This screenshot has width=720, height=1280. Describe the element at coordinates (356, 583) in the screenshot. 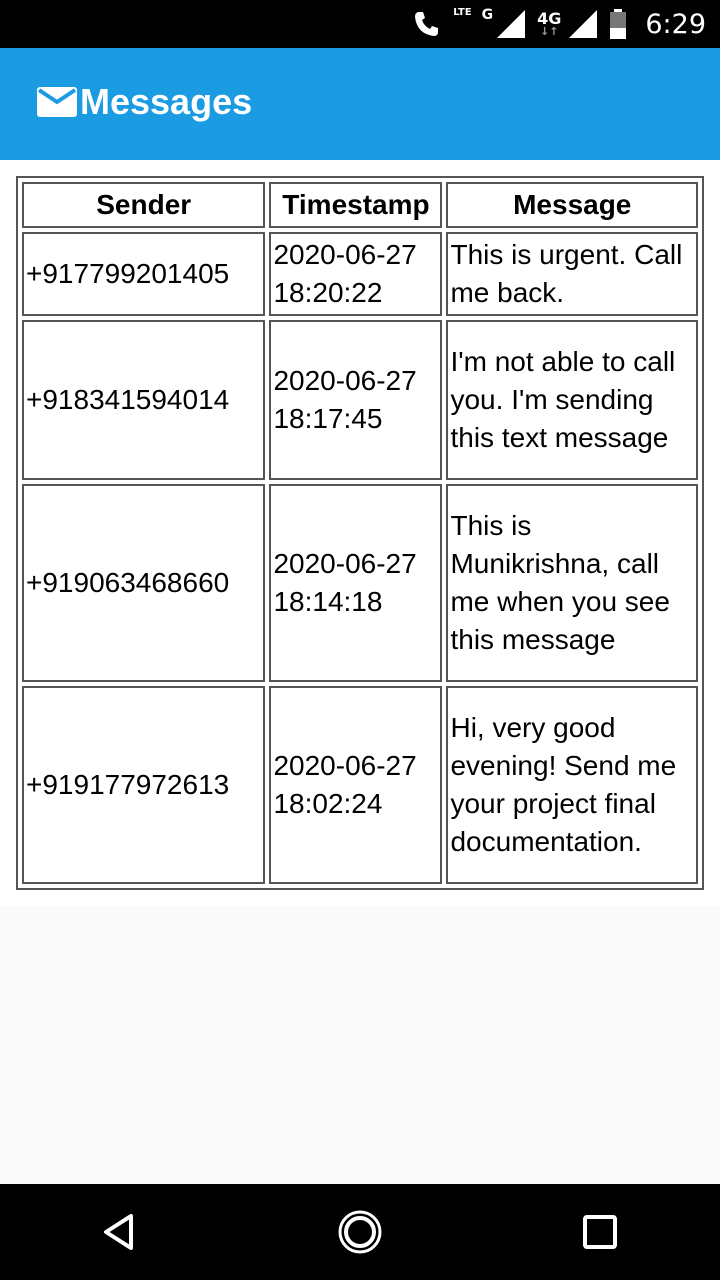

I see `cell-timestamp: 2020-06-27 18:14:18` at that location.